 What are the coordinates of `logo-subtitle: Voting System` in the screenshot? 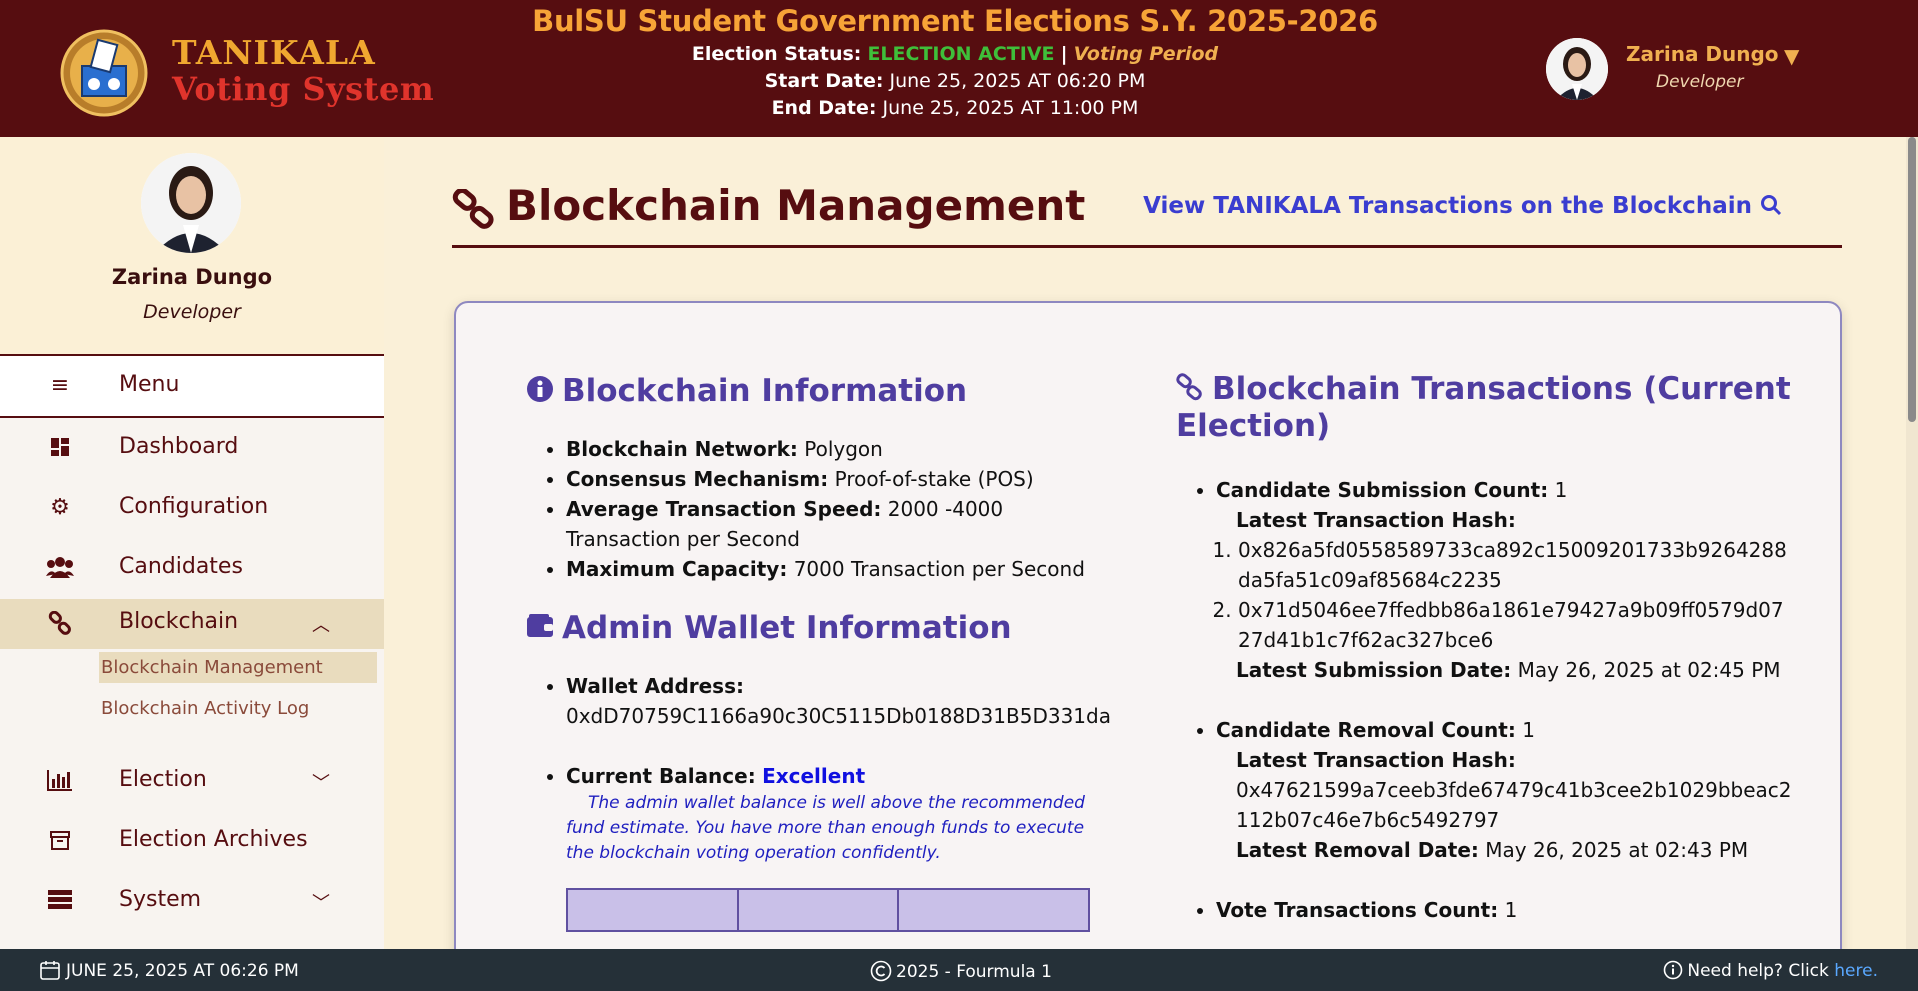 It's located at (303, 89).